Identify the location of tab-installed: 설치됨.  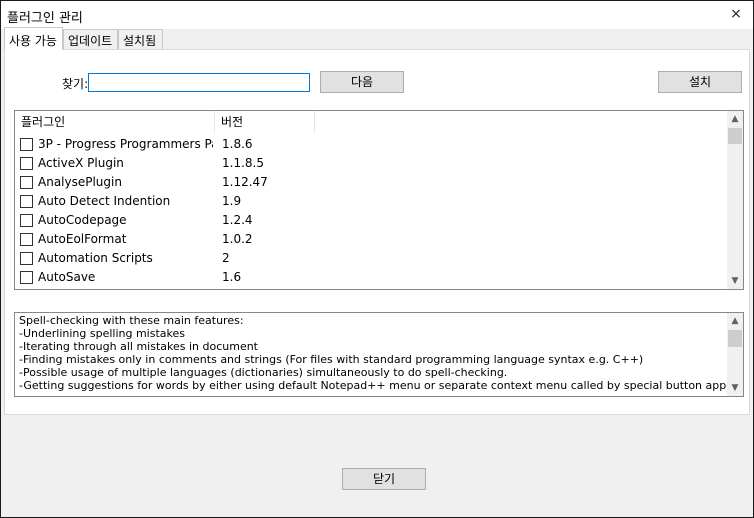
(140, 39).